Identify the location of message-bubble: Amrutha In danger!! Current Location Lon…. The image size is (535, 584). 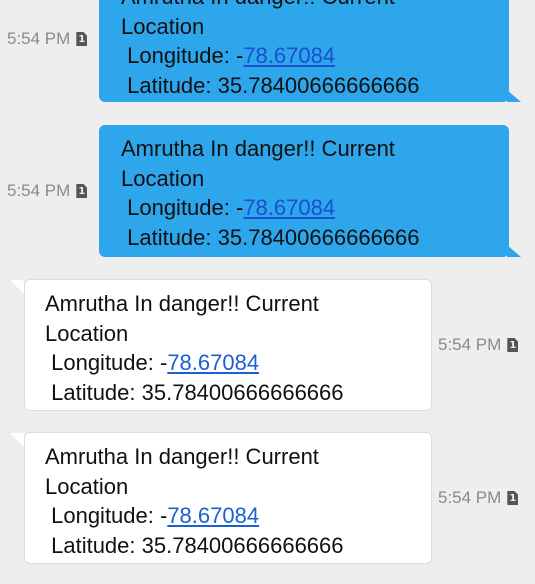
(304, 51).